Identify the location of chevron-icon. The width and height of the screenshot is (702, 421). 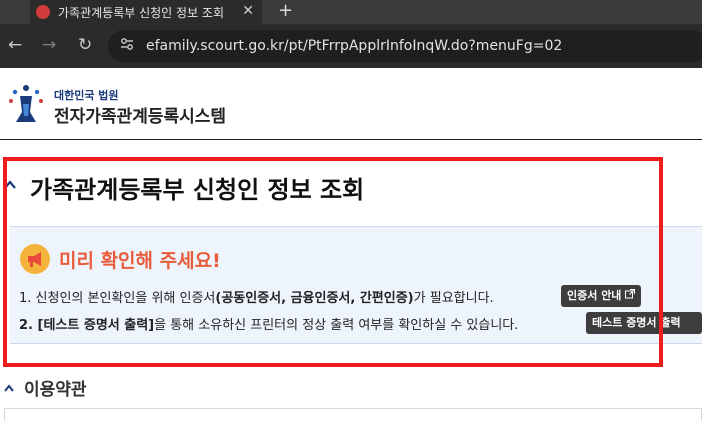
(9, 388).